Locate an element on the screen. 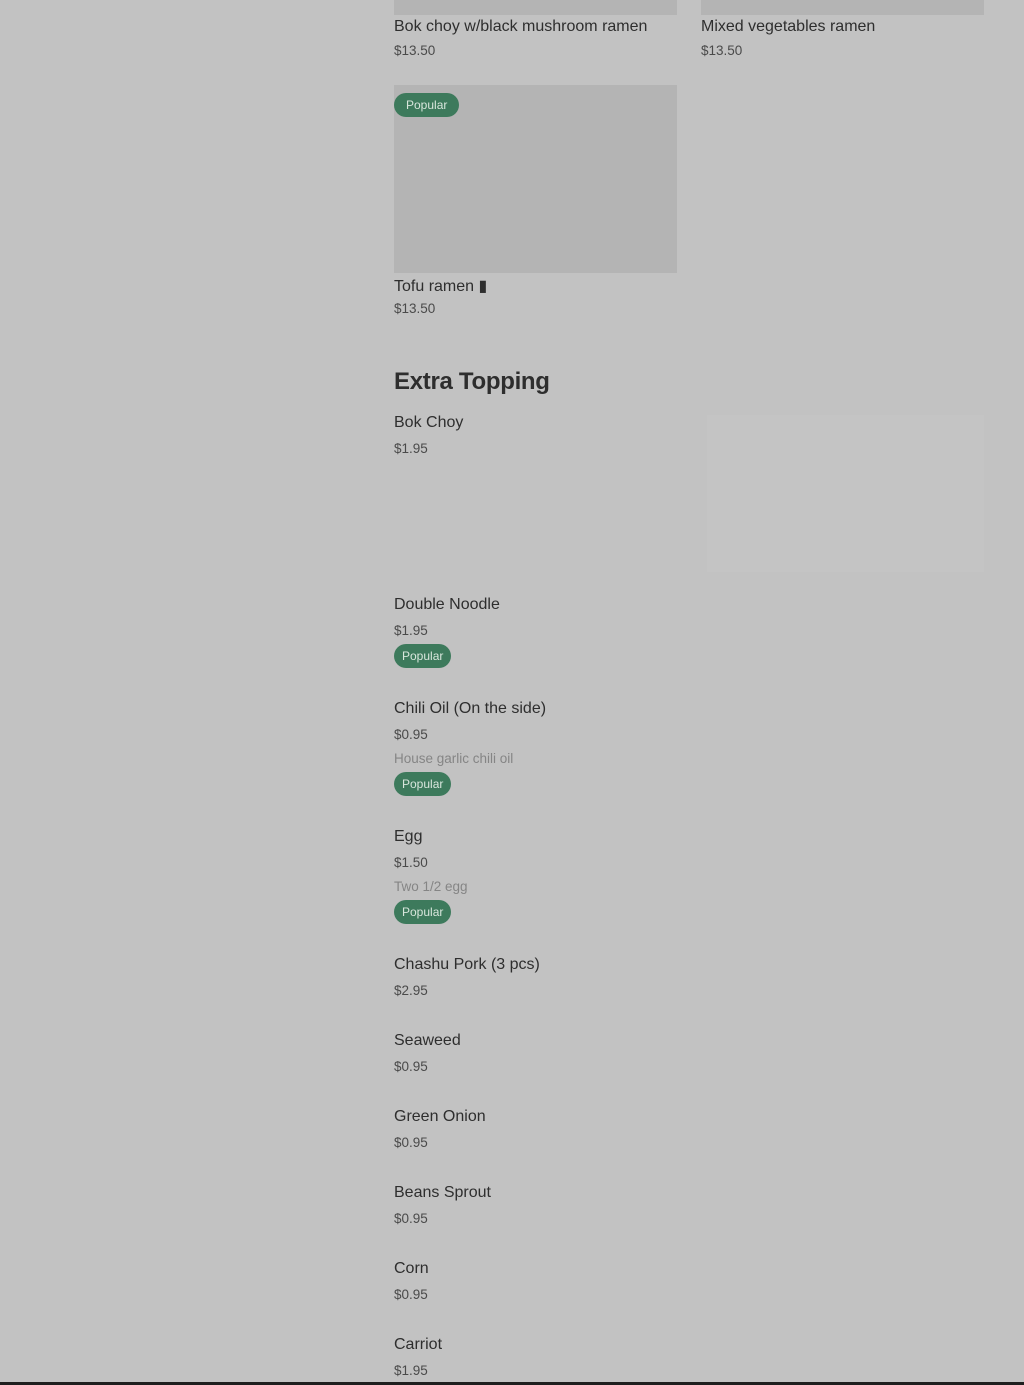  topping-item: Chashu Pork (3 pcs) $2.95 is located at coordinates (689, 981).